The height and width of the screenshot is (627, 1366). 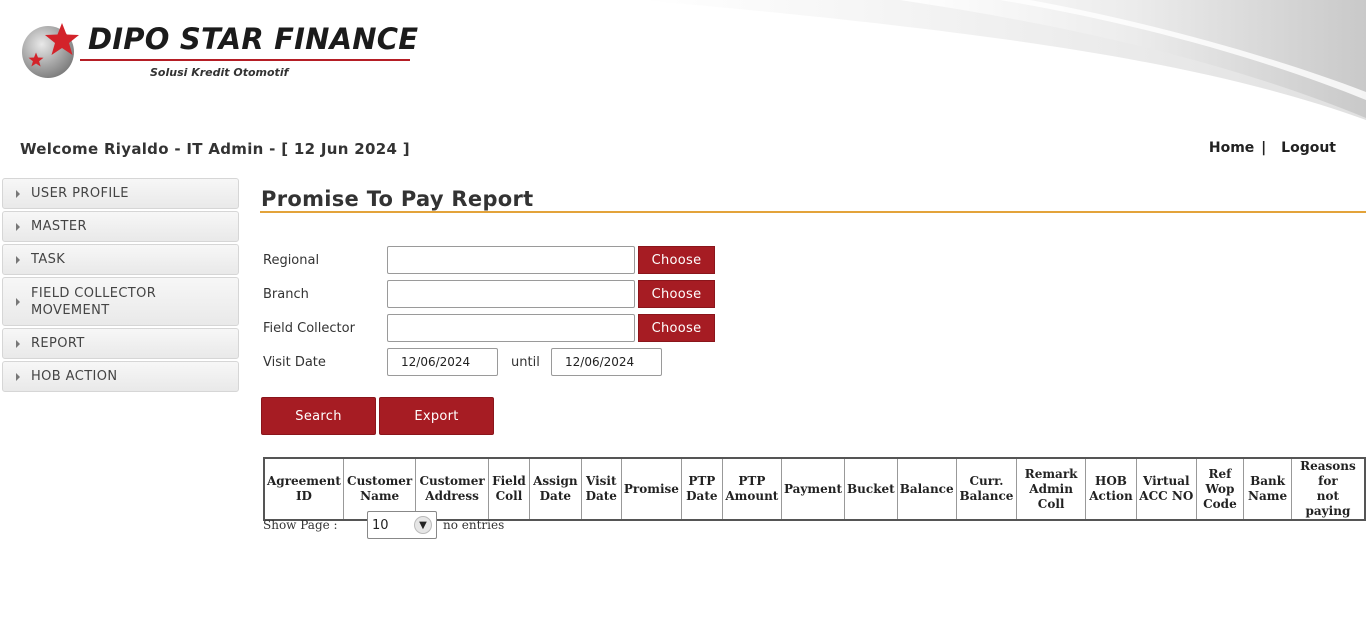 What do you see at coordinates (442, 362) in the screenshot?
I see `visit-date-from-input: 12/06/2024` at bounding box center [442, 362].